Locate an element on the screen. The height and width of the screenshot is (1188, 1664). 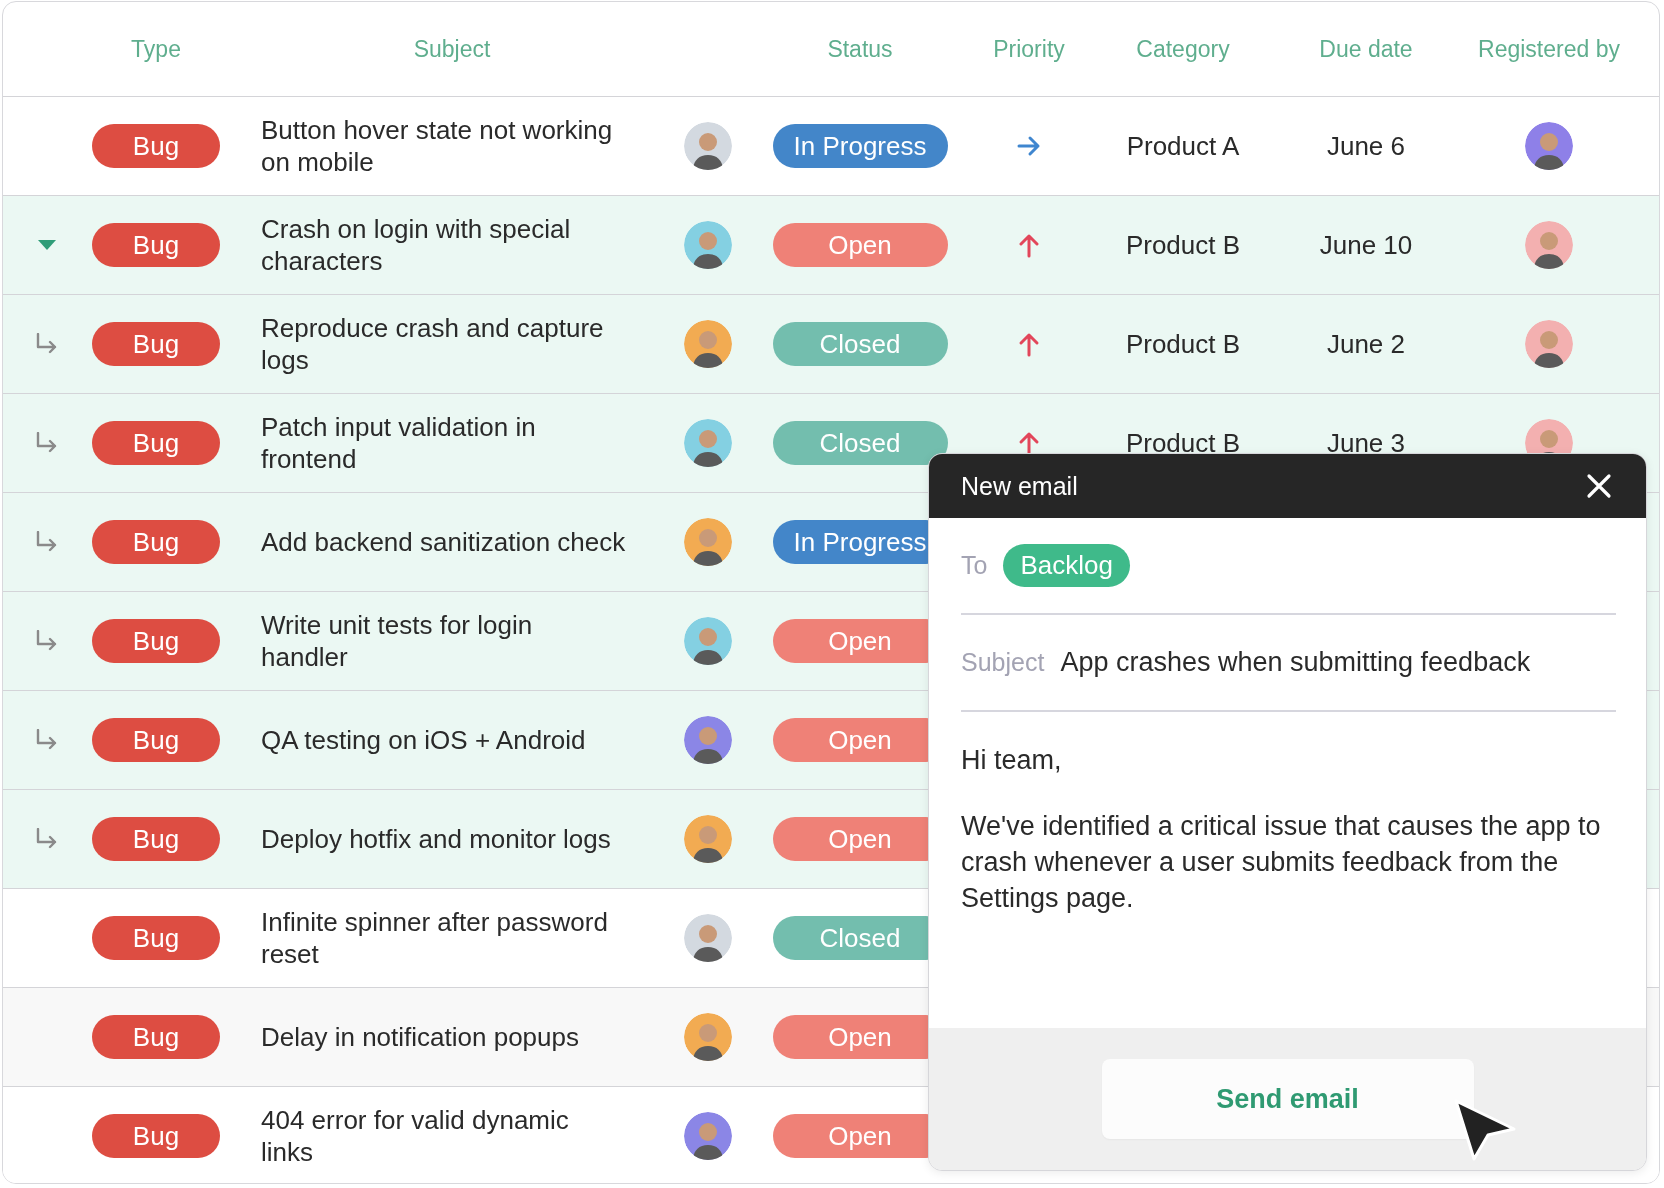
subject-field: App crashes when submitting feedback is located at coordinates (1295, 662).